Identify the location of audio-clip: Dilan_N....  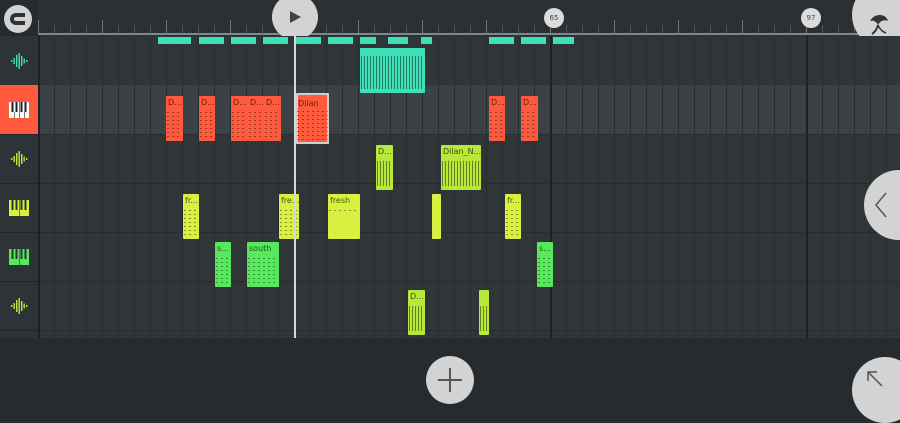
(461, 167).